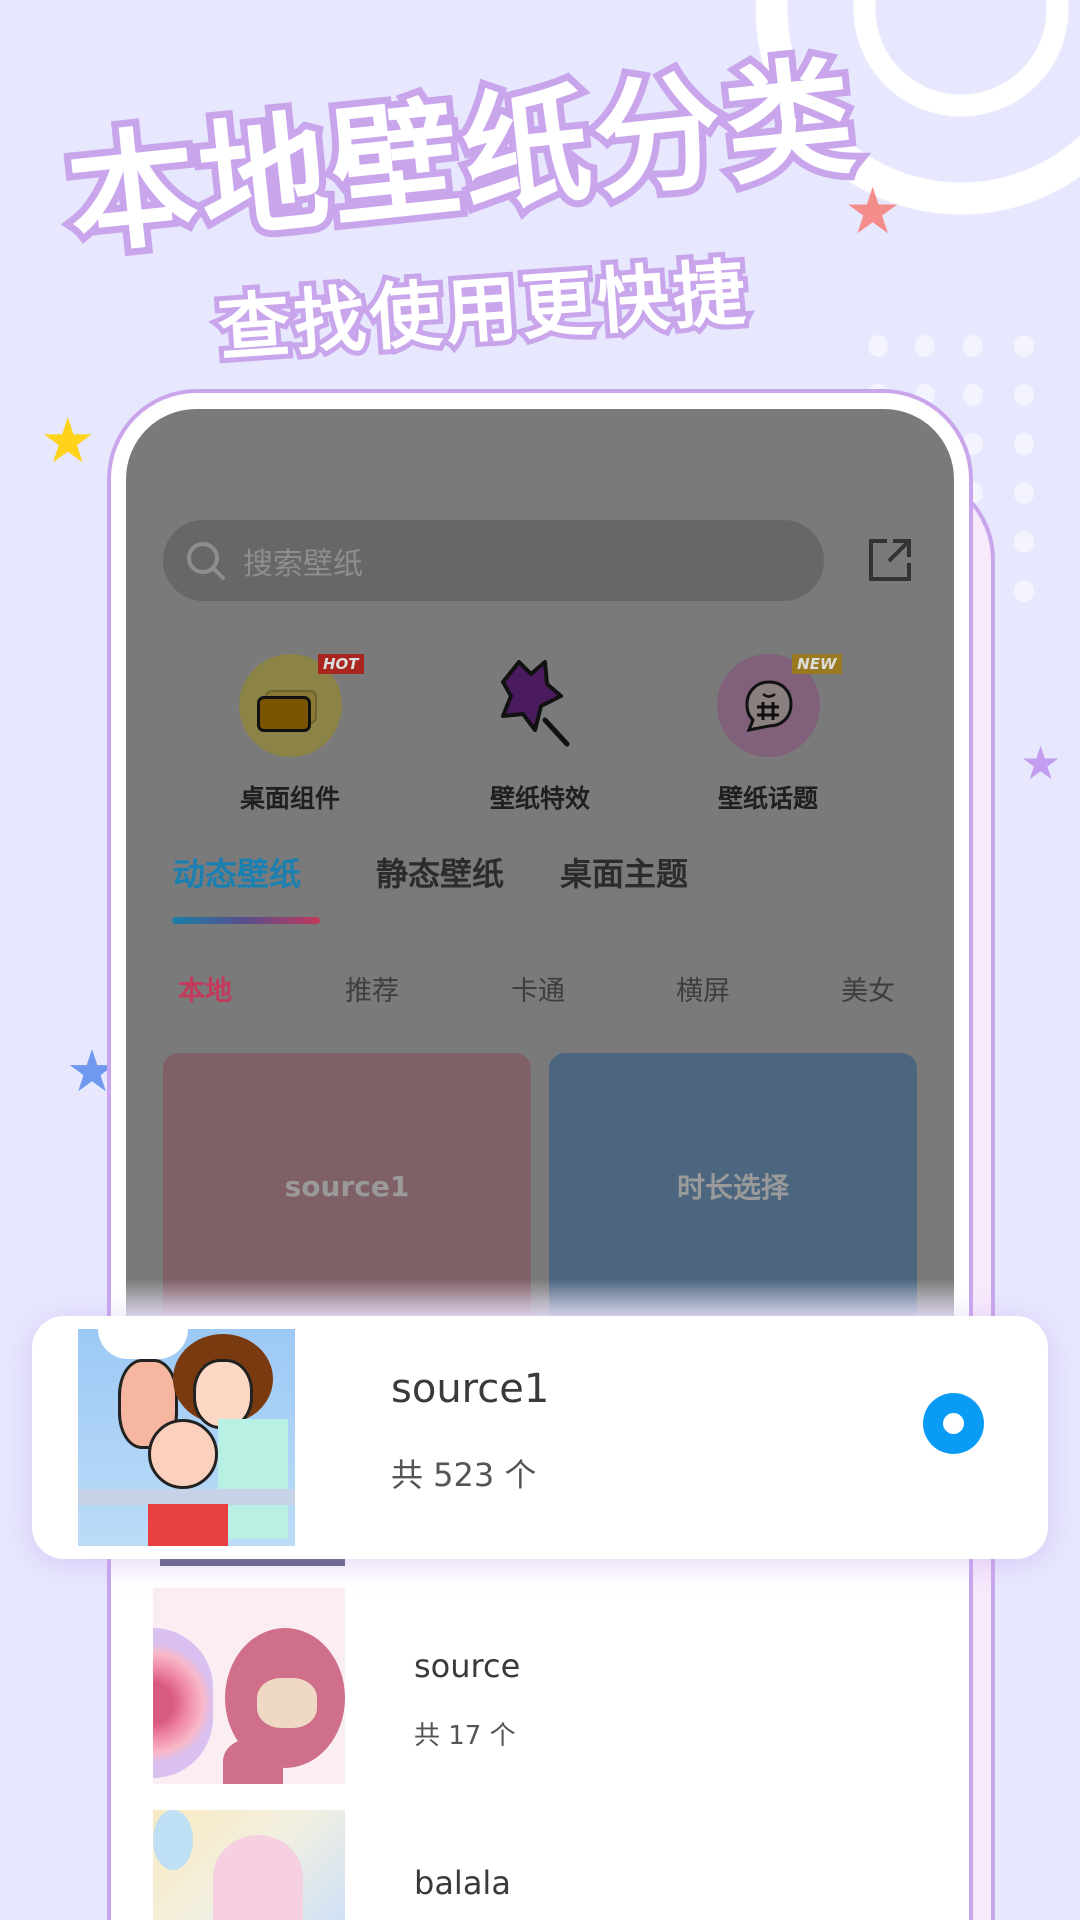 The height and width of the screenshot is (1920, 1080). I want to click on feature-label: 壁纸话题, so click(767, 798).